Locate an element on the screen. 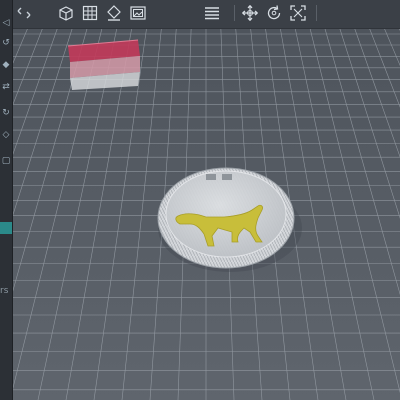  panel-icon-4: ⇄ is located at coordinates (6, 87).